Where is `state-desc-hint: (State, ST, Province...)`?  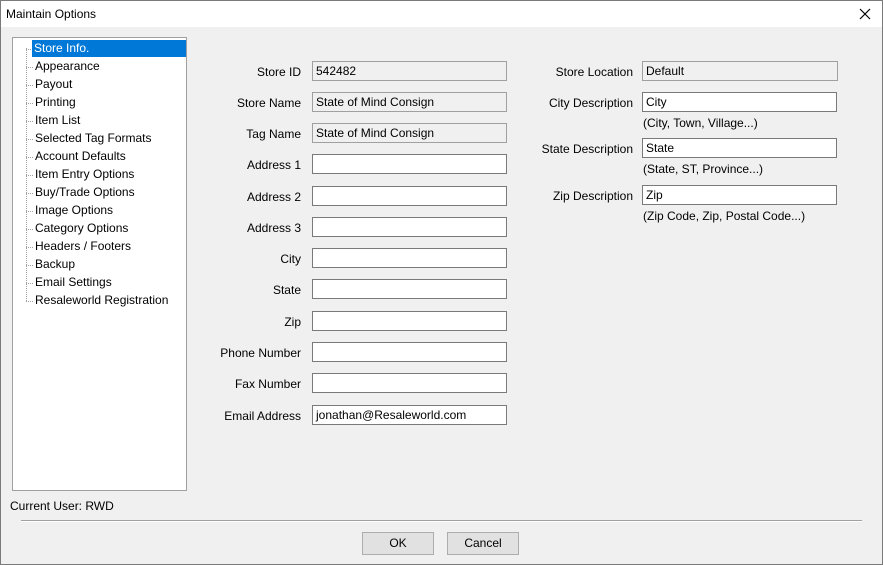
state-desc-hint: (State, ST, Province...) is located at coordinates (703, 169).